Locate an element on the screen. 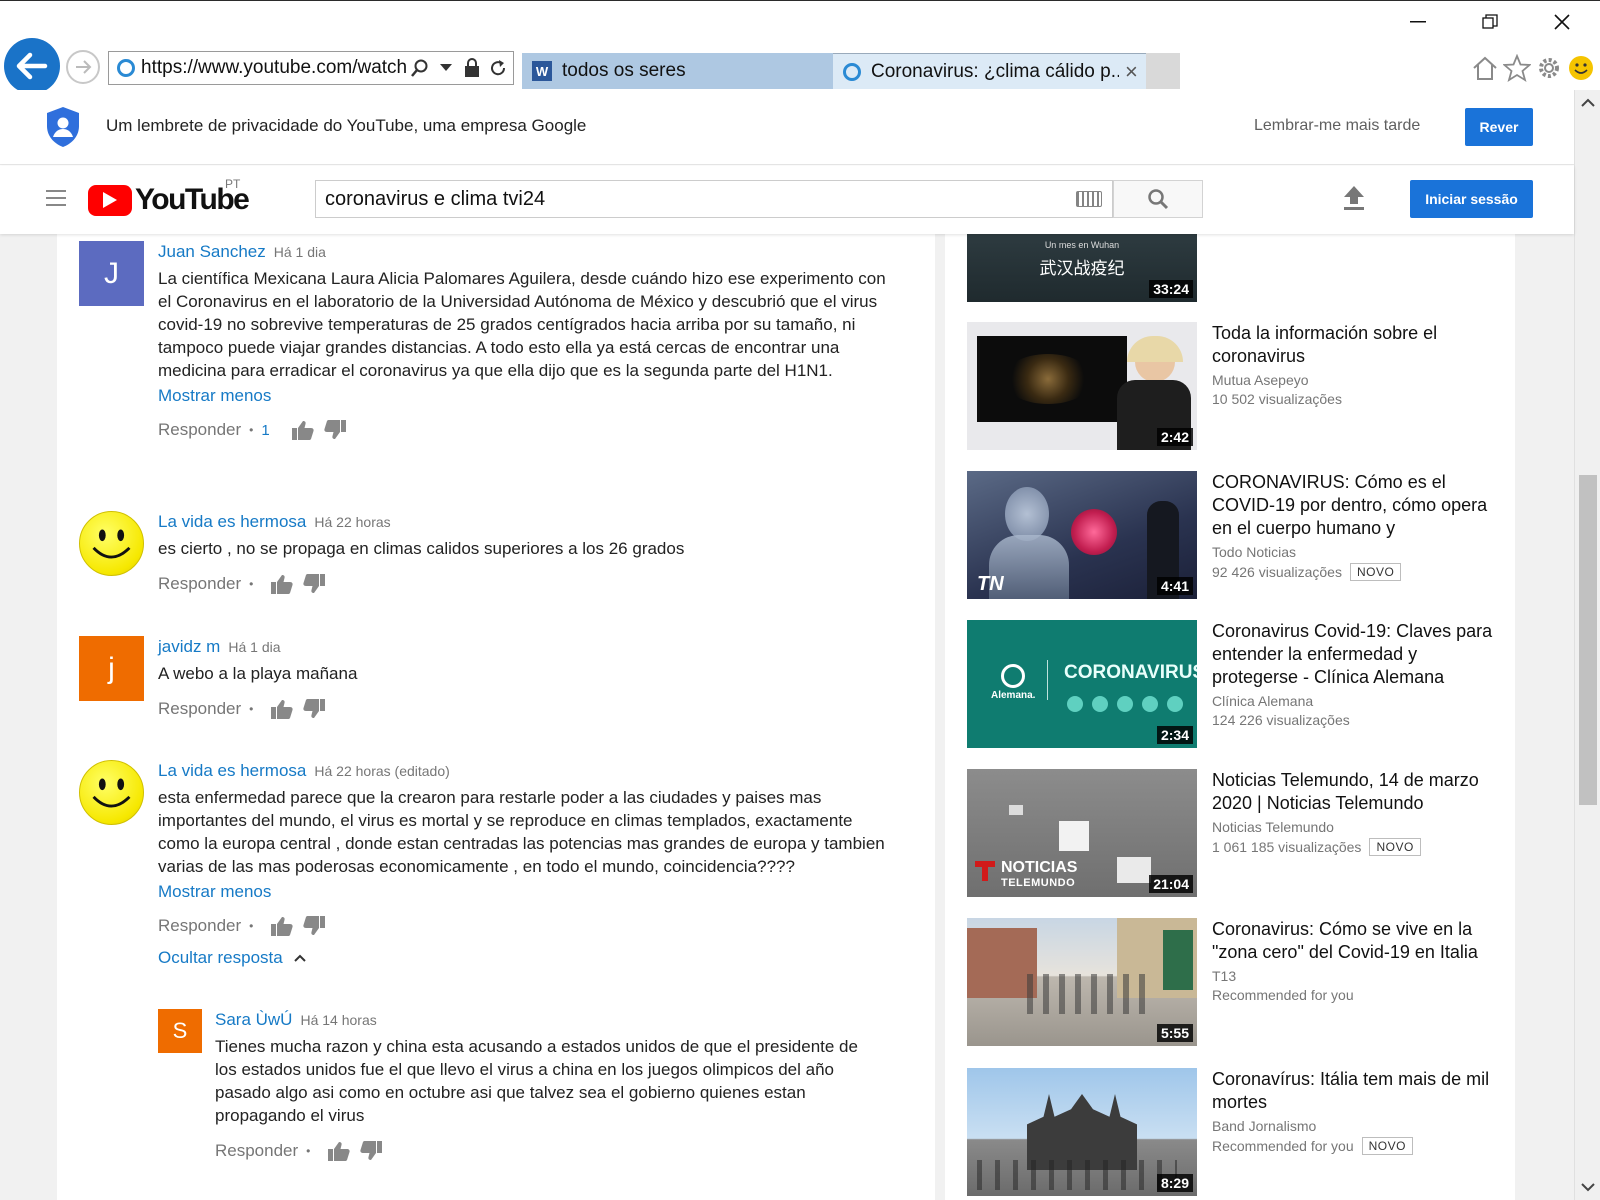 The image size is (1600, 1200). hamburger-menu-icon is located at coordinates (56, 198).